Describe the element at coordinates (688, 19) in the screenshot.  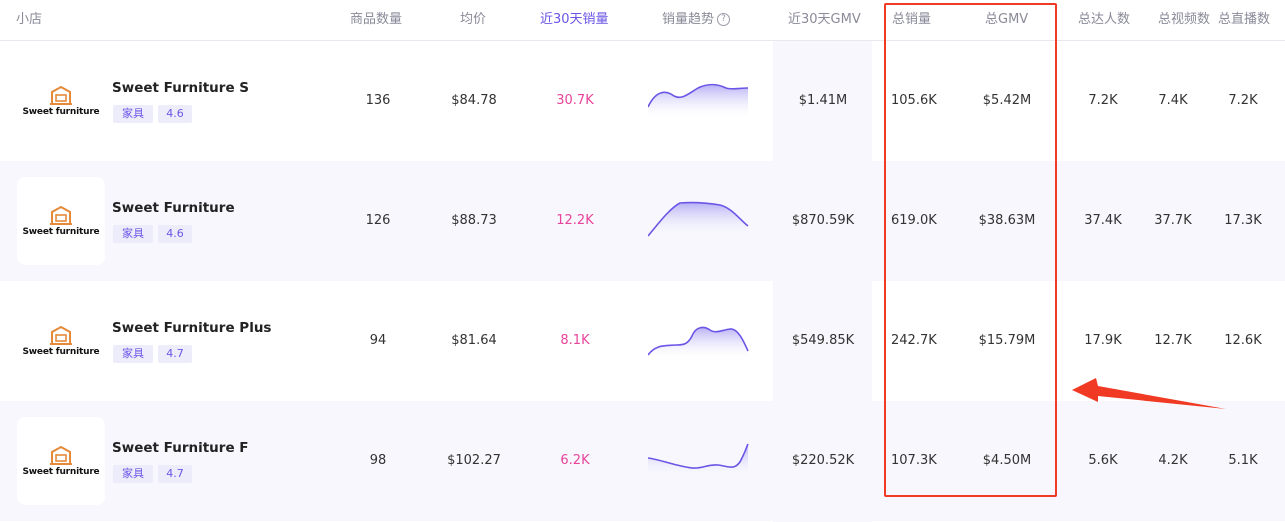
I see `header-sales-trend-label: 销量趋势` at that location.